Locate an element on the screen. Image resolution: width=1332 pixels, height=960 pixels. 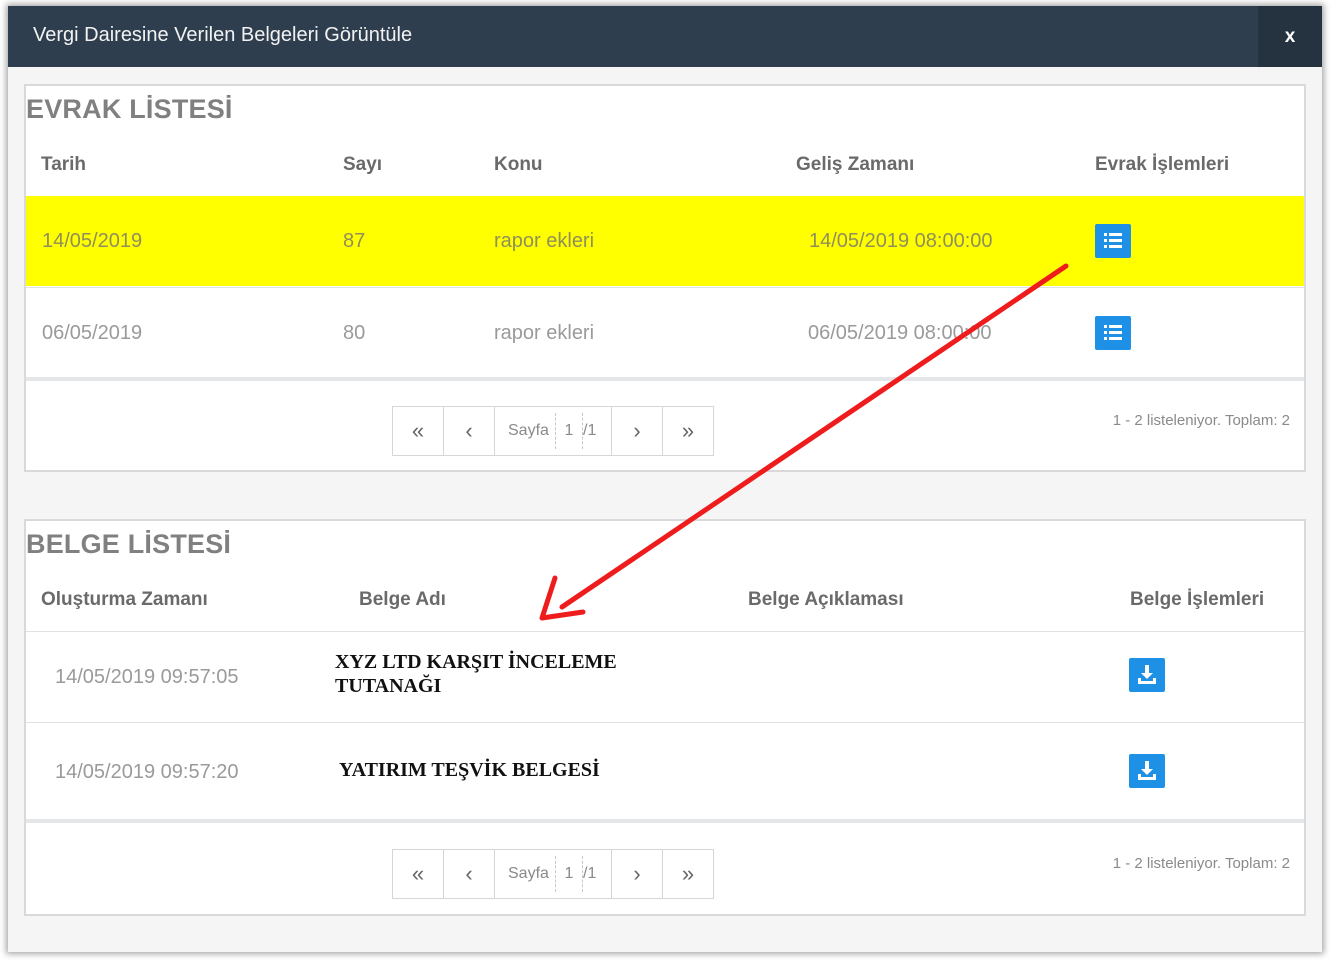
col-header-konu: Konu is located at coordinates (518, 164).